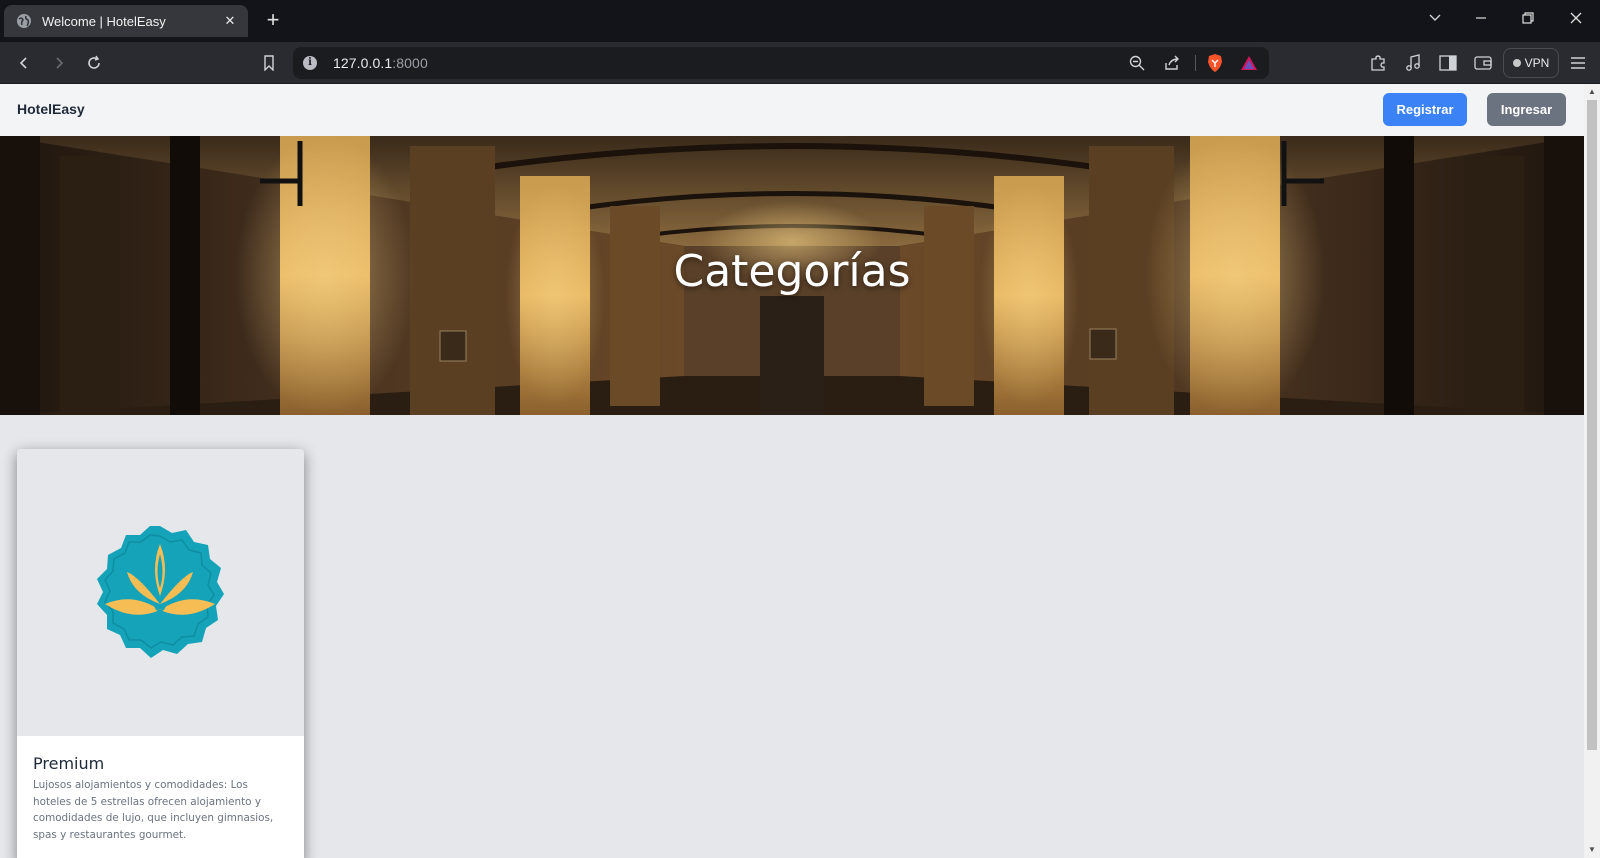 The width and height of the screenshot is (1600, 858). Describe the element at coordinates (69, 763) in the screenshot. I see `category-title: Premium` at that location.